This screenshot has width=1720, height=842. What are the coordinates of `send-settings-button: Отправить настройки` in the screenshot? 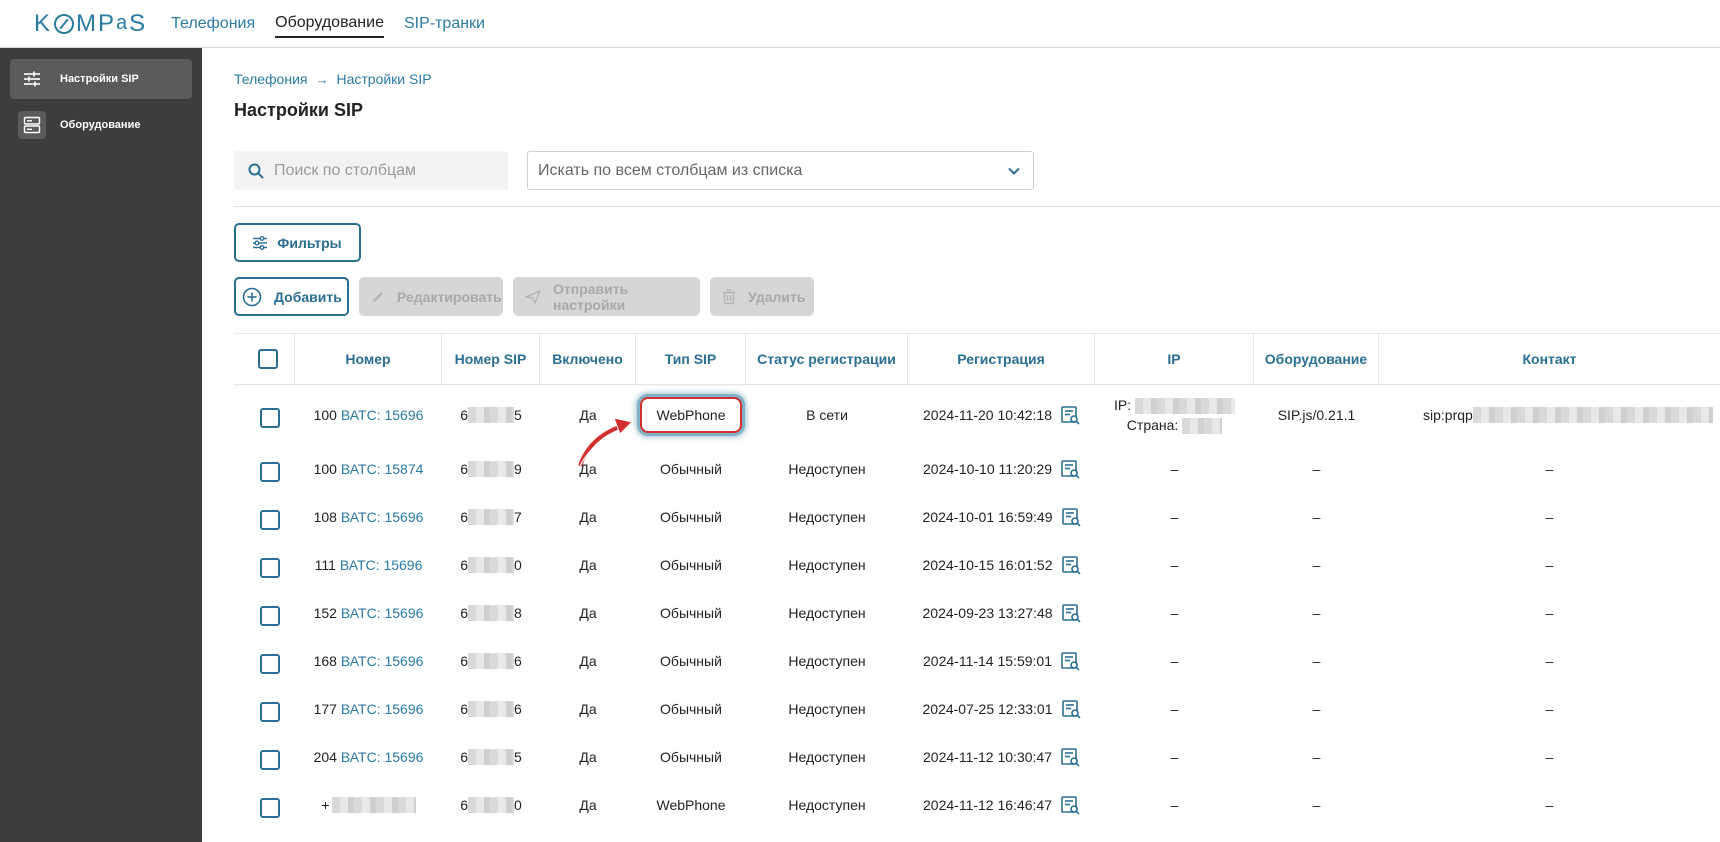 It's located at (606, 296).